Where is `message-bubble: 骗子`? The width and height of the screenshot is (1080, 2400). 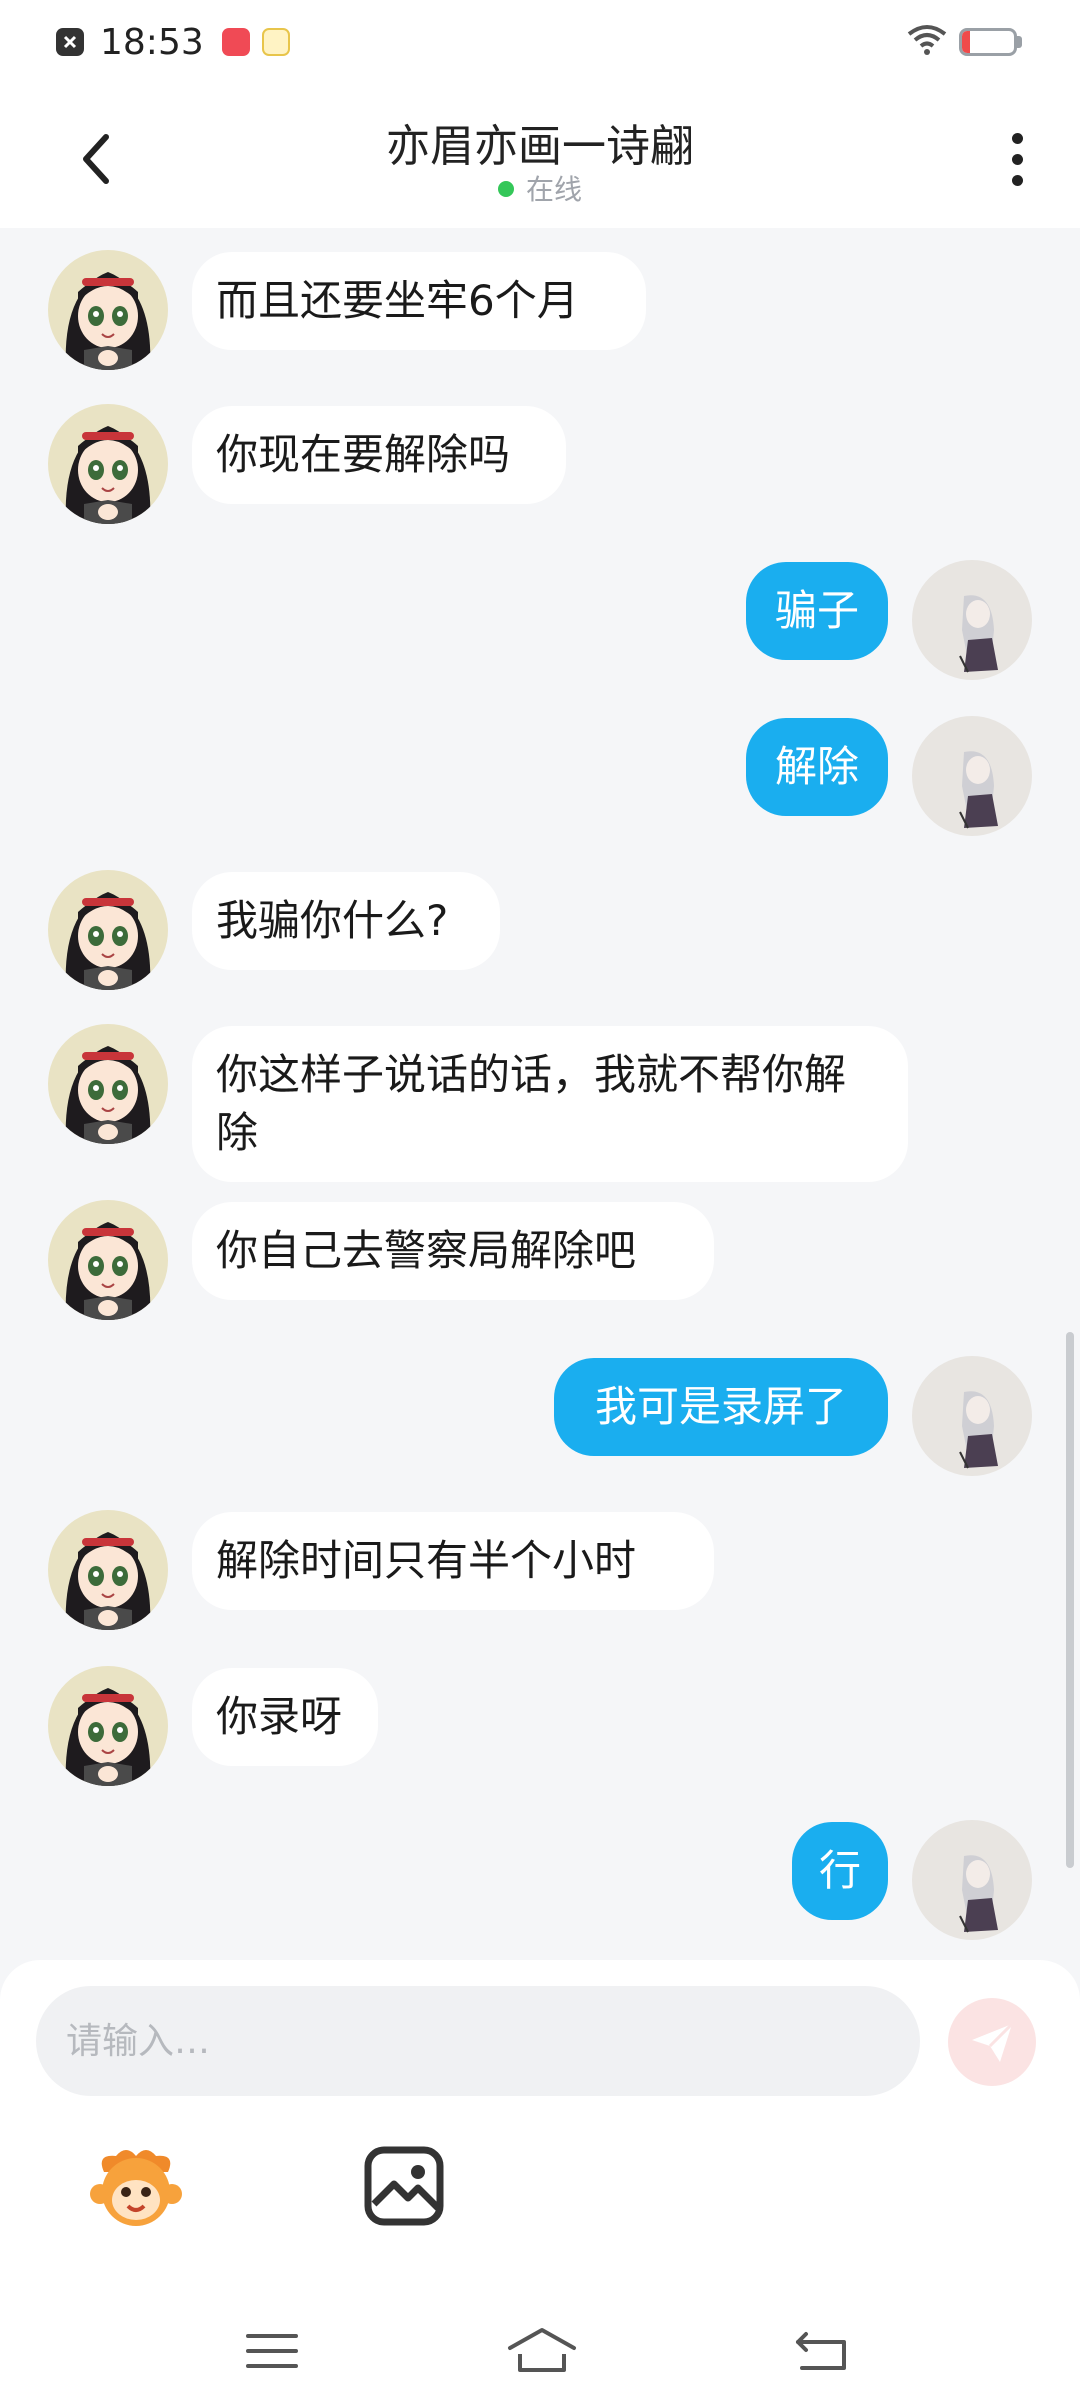
message-bubble: 骗子 is located at coordinates (817, 611).